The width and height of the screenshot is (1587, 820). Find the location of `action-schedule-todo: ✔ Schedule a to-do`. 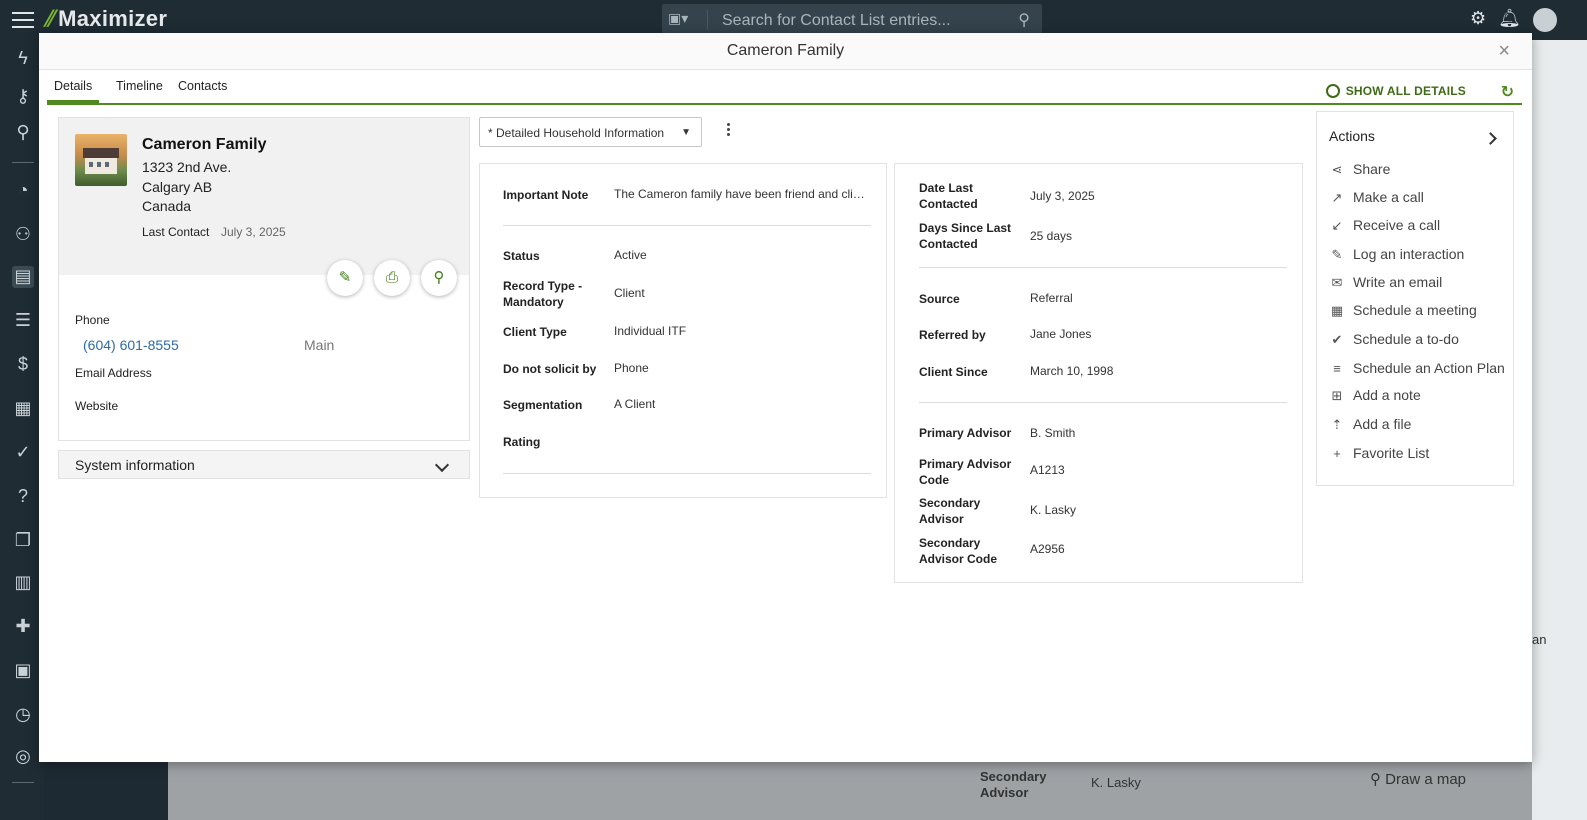

action-schedule-todo: ✔ Schedule a to-do is located at coordinates (1394, 341).